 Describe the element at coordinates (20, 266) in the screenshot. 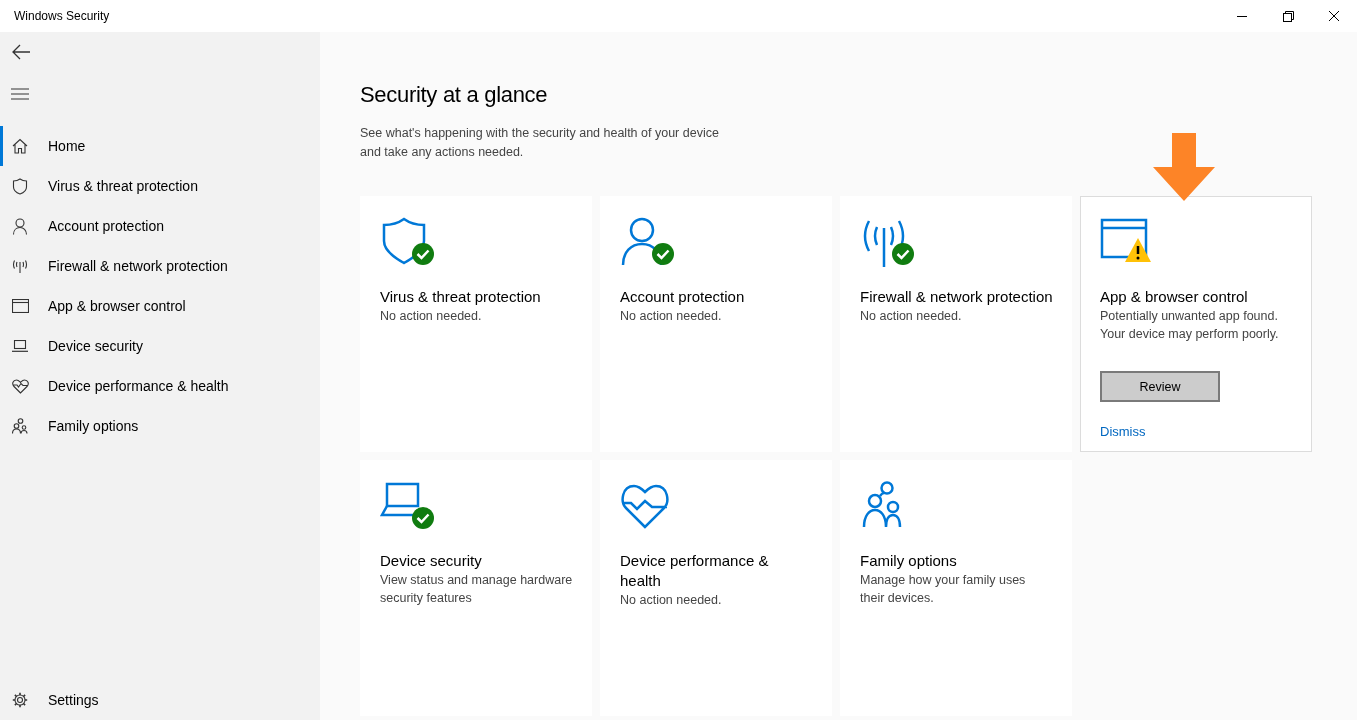

I see `antenna-icon` at that location.